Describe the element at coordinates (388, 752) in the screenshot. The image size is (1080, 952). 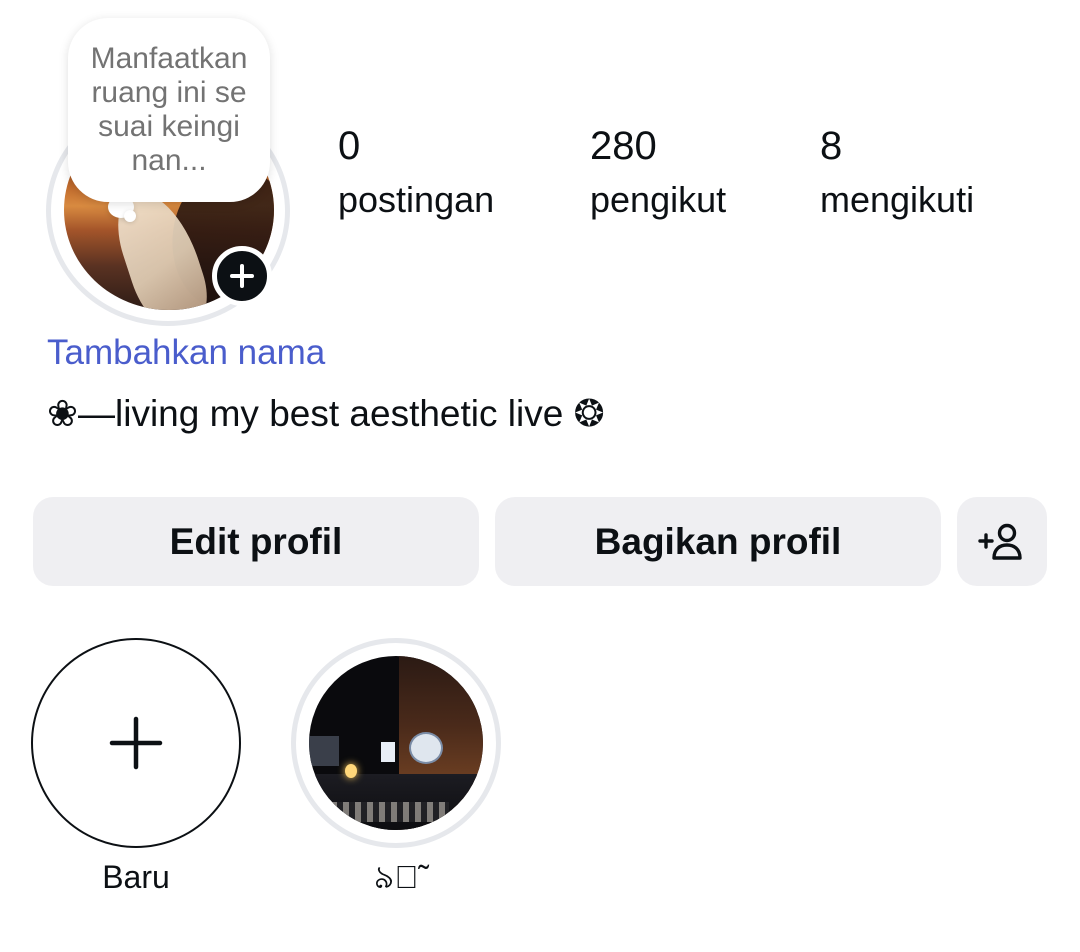
I see `highlight-photo-lamp` at that location.